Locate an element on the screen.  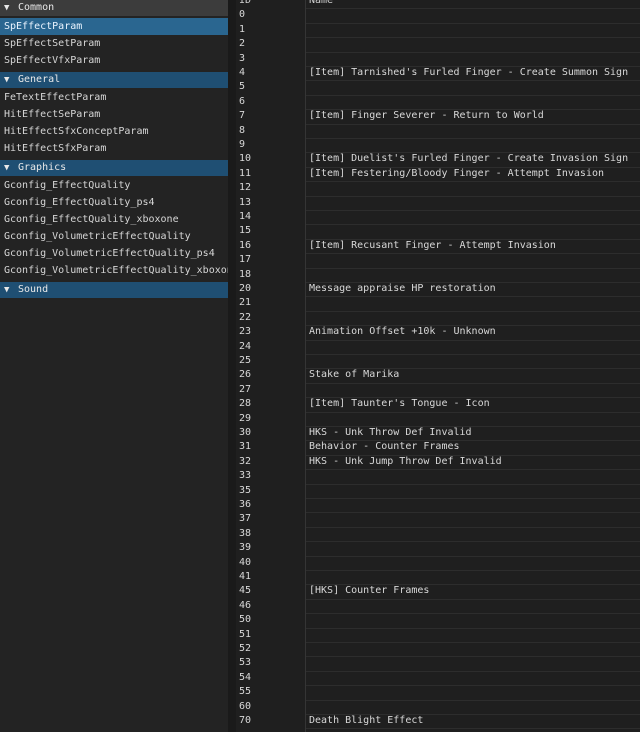
table-row: 31 Behavior - Counter Frames is located at coordinates (438, 447).